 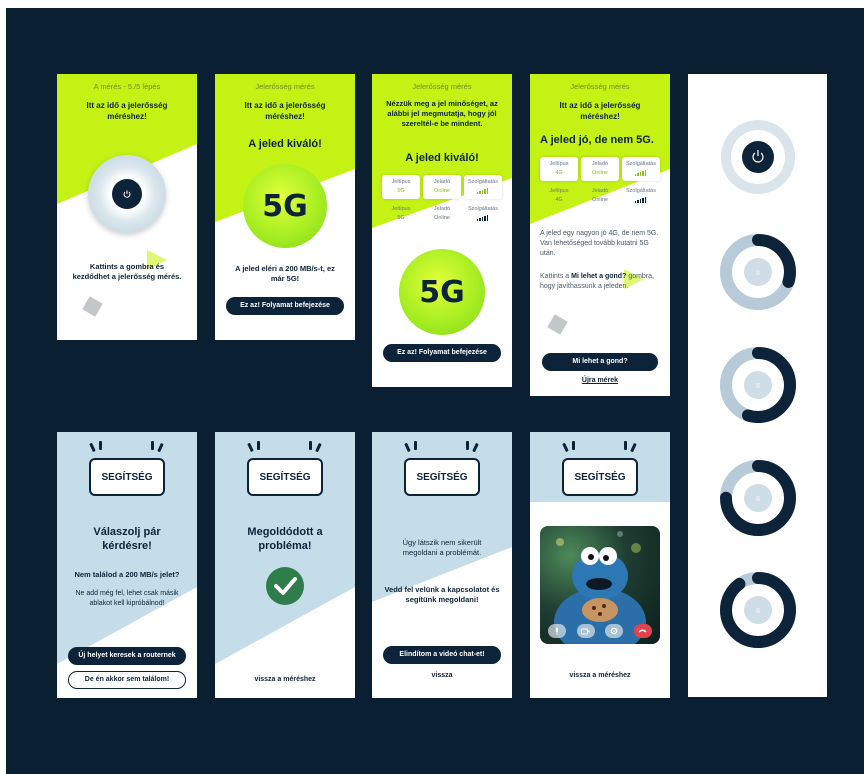 I want to click on screen-title: Megoldódott a probléma!, so click(x=285, y=539).